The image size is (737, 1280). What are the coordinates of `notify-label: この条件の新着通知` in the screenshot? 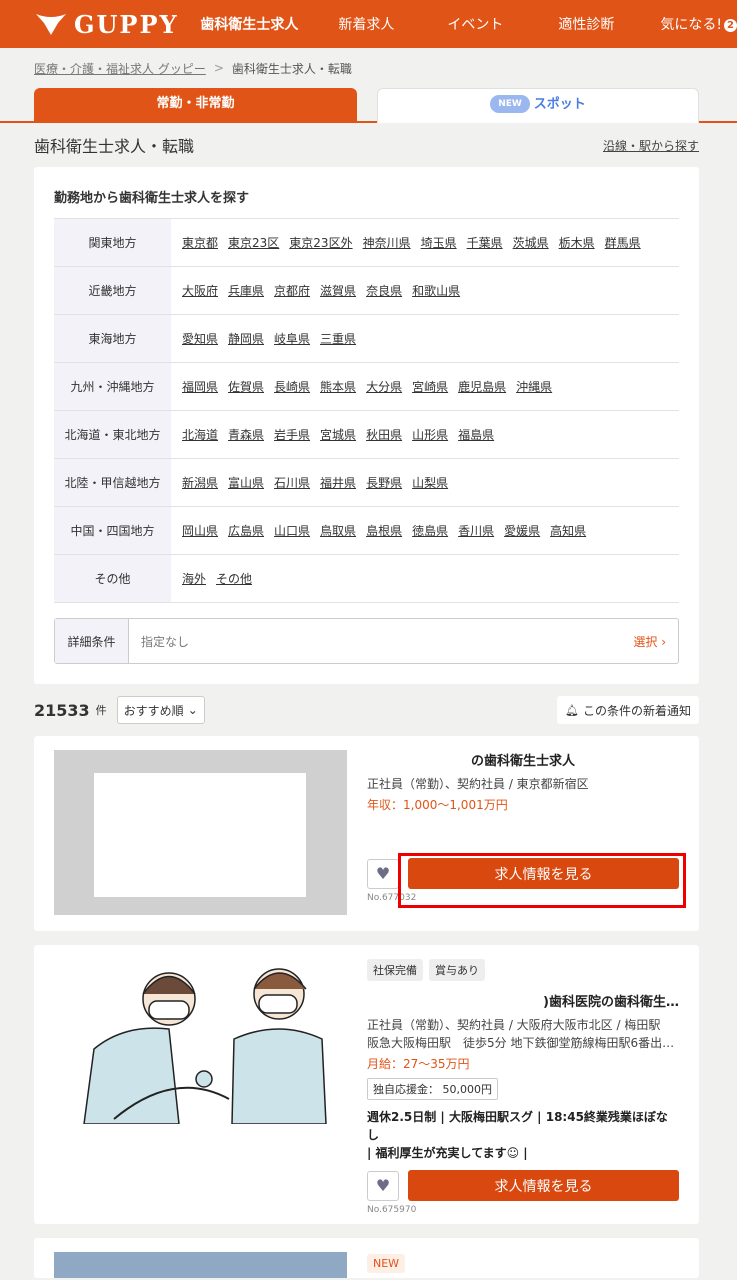 It's located at (636, 710).